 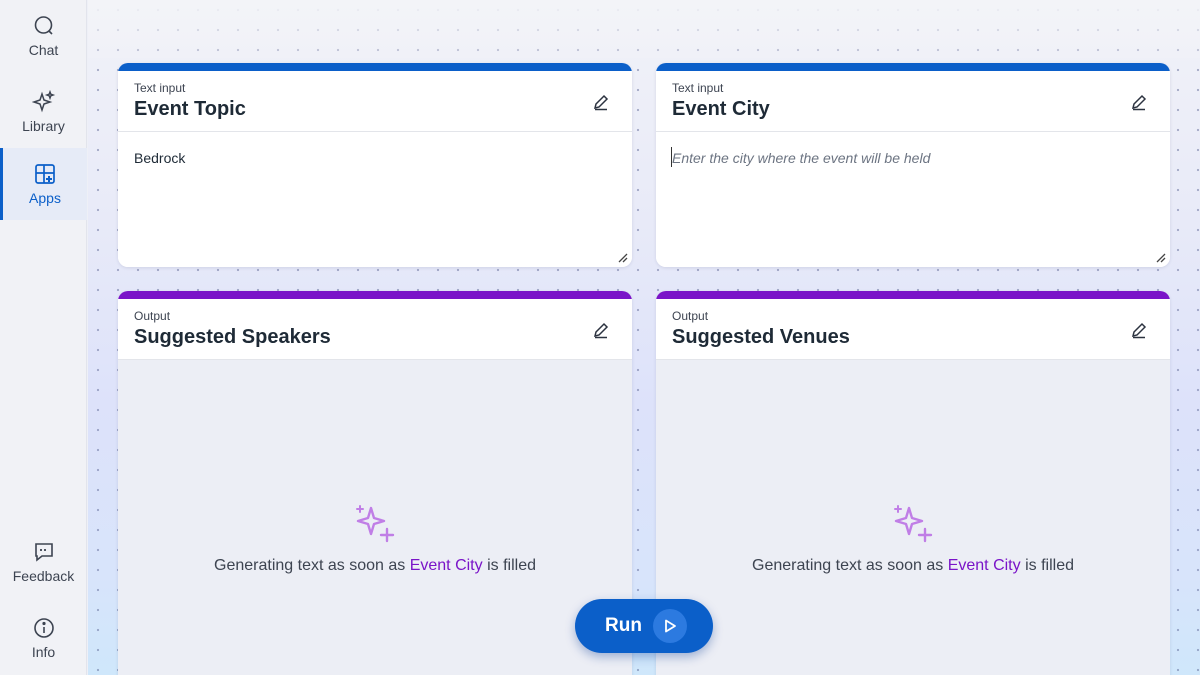 I want to click on apps-icon, so click(x=45, y=174).